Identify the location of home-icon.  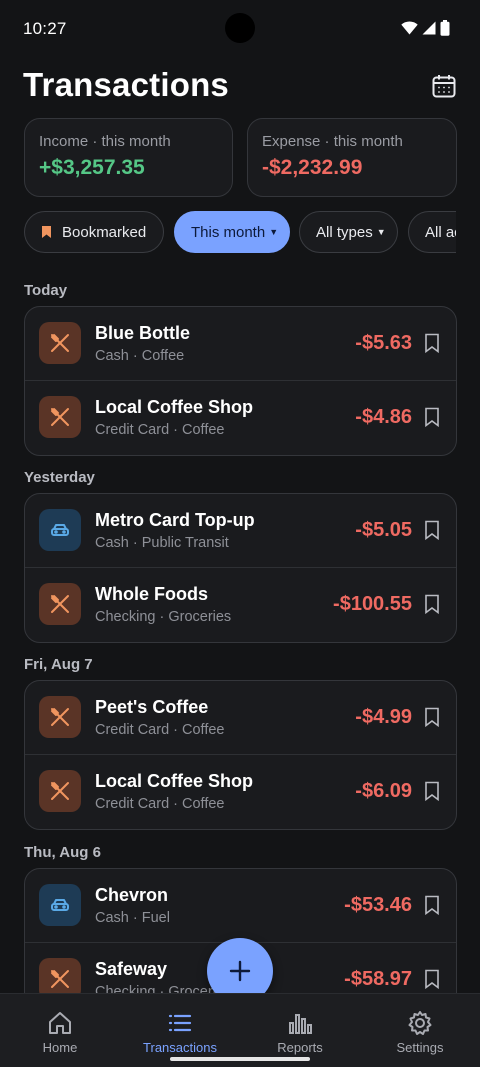
(60, 1023).